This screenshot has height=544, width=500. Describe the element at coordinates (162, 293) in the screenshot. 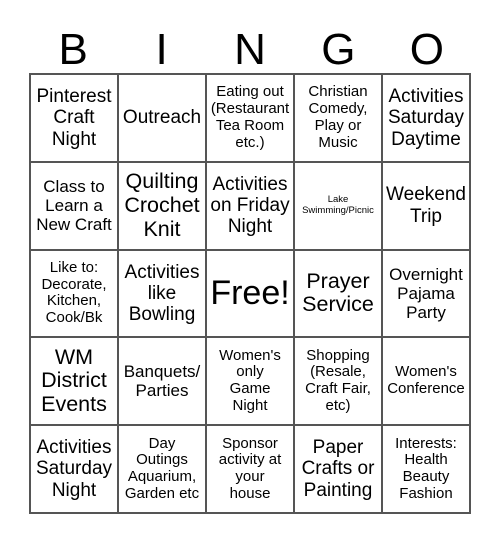

I see `bingo-cell: Activities like Bowling` at that location.